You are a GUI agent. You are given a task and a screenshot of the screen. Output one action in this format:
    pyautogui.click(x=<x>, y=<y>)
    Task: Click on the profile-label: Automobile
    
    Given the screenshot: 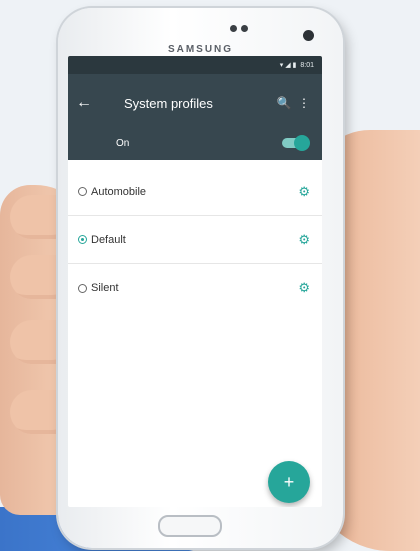 What is the action you would take?
    pyautogui.click(x=119, y=191)
    